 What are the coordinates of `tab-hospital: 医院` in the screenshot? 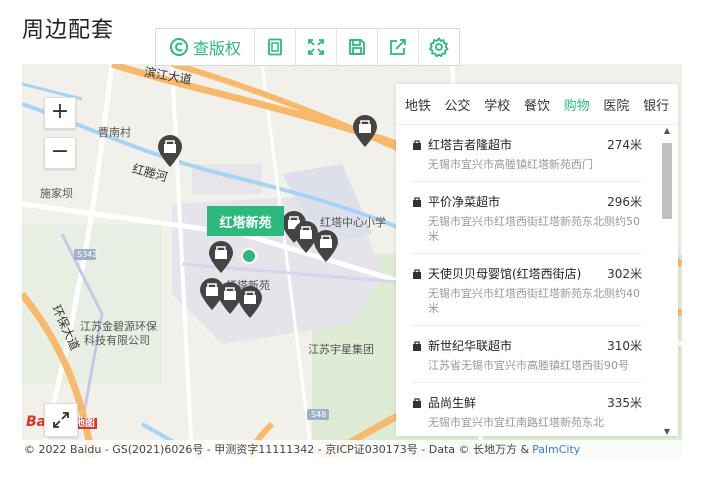 It's located at (616, 104).